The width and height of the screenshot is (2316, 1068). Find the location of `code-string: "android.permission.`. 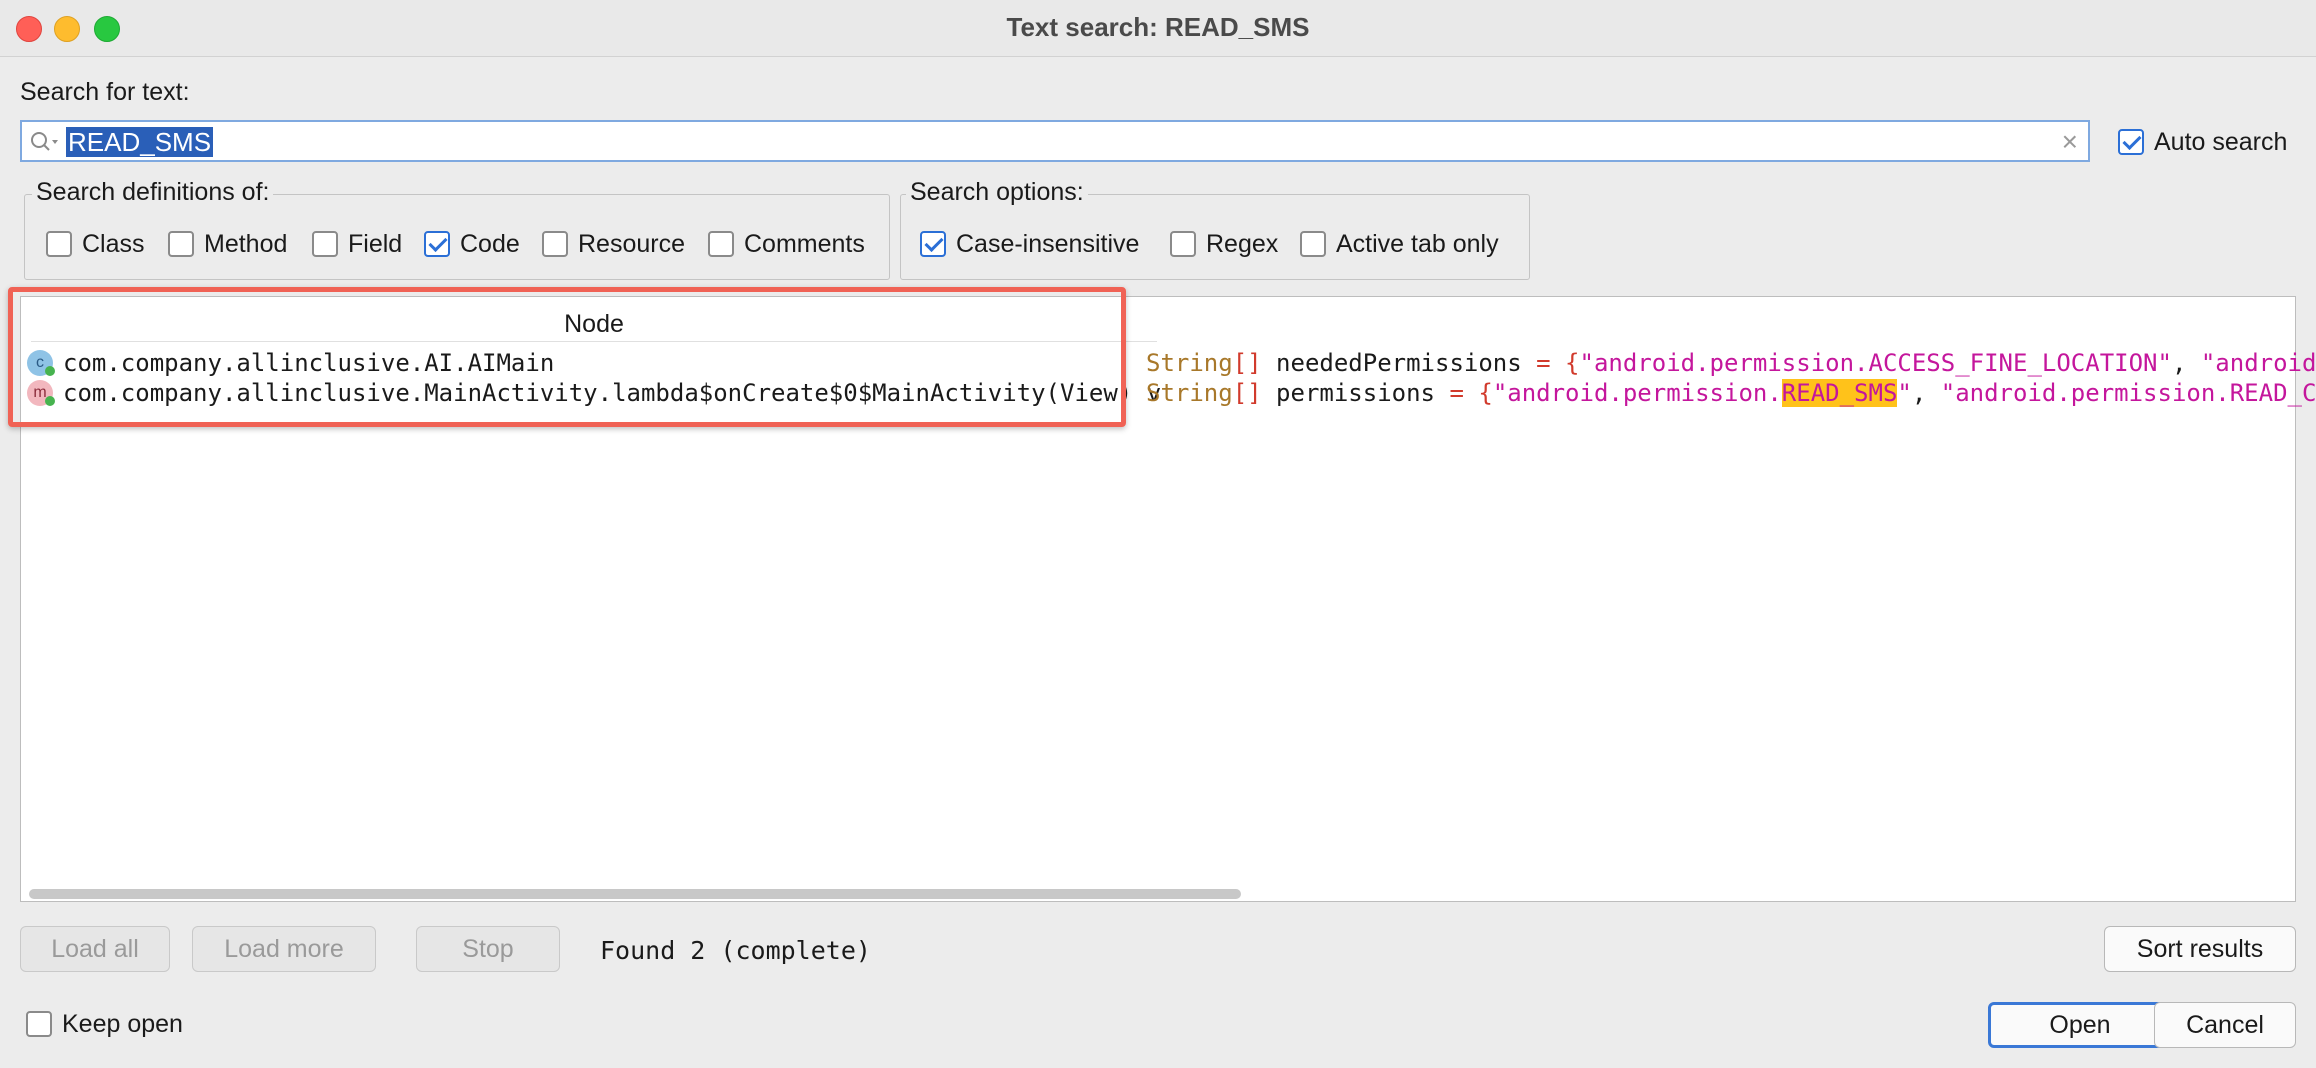

code-string: "android.permission. is located at coordinates (1637, 393).